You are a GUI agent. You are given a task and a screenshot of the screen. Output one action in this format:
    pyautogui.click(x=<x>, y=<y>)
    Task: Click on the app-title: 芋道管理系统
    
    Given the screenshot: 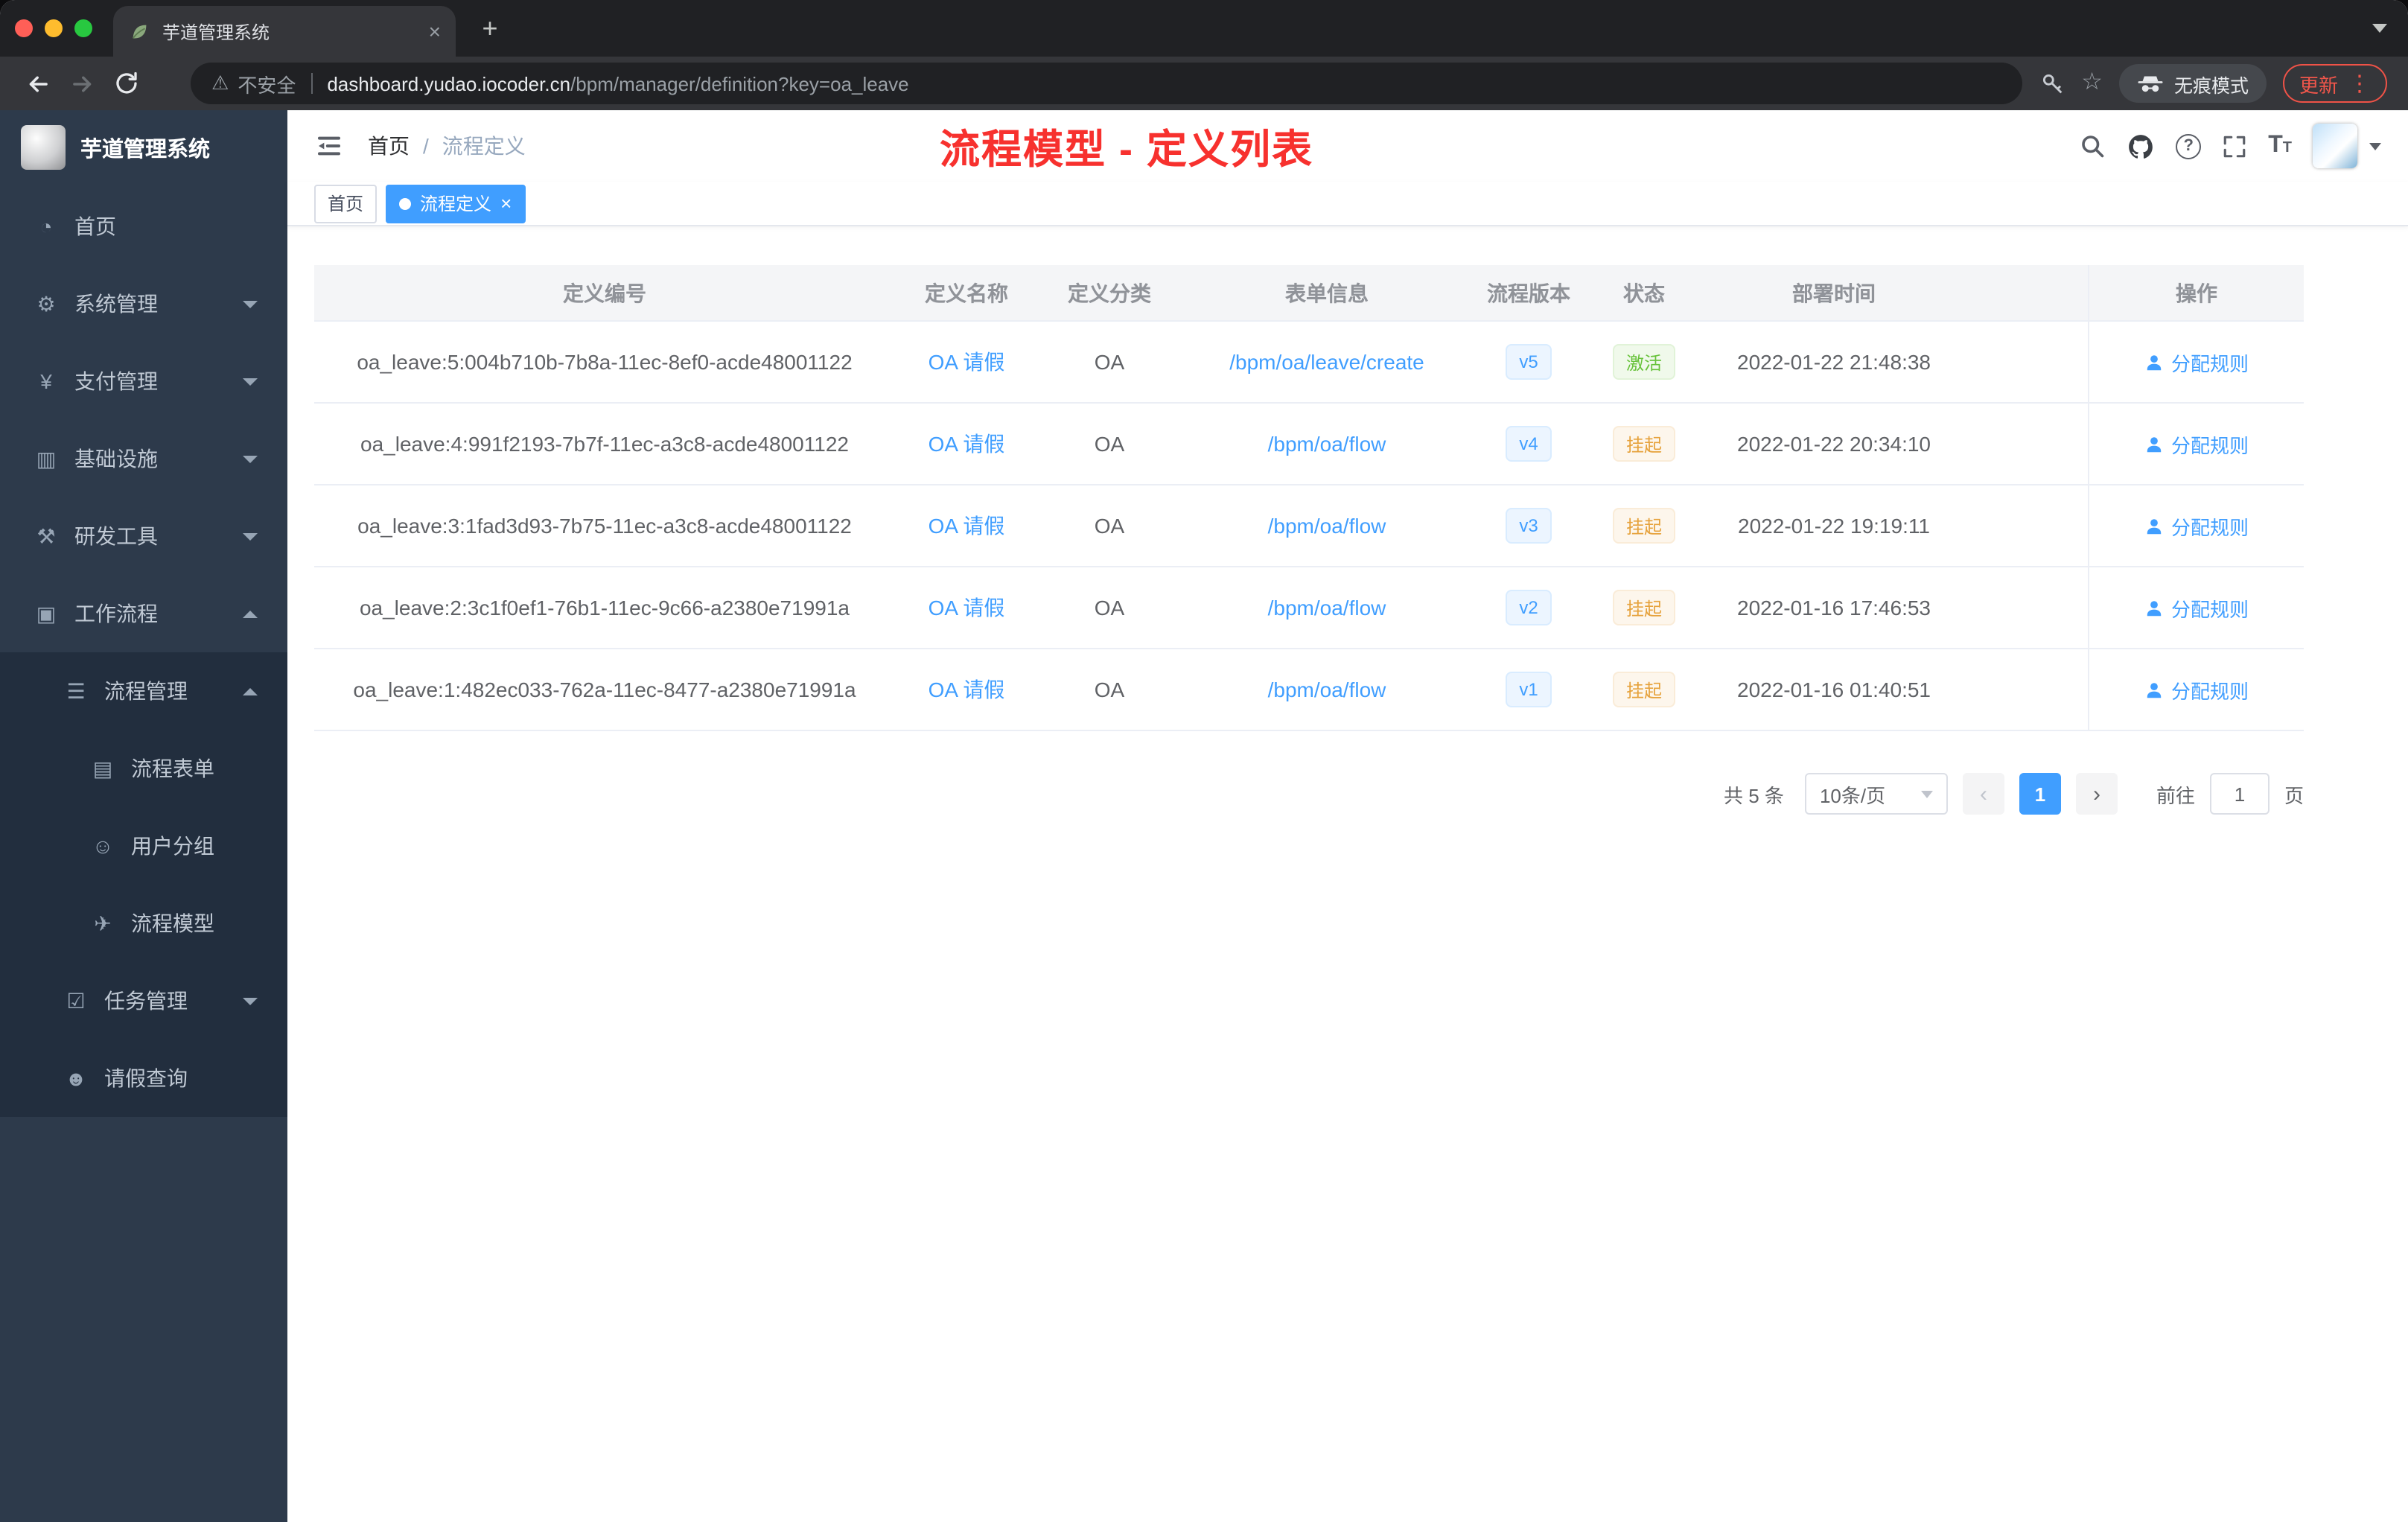 What is the action you would take?
    pyautogui.click(x=145, y=150)
    